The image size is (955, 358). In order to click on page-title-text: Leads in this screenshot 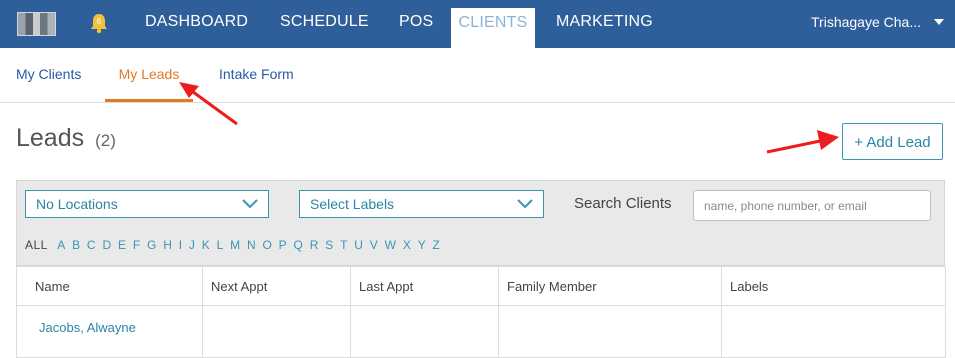, I will do `click(50, 138)`.